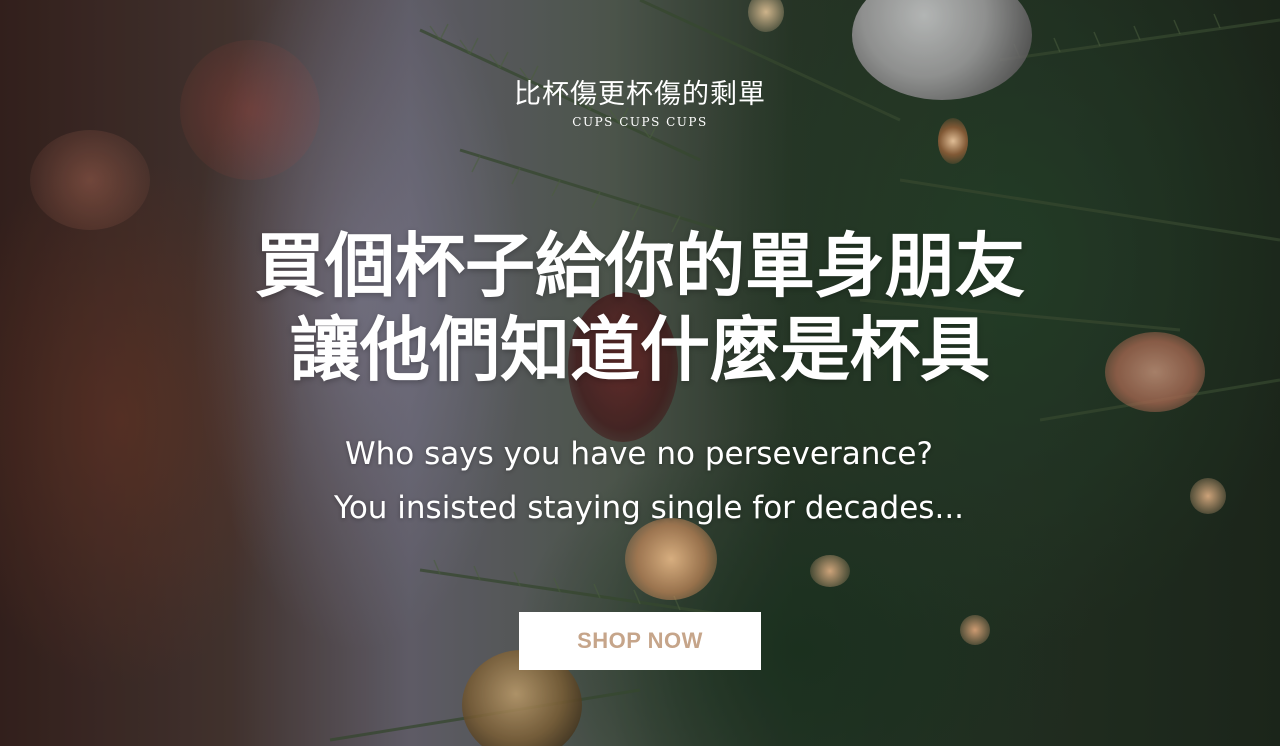 The width and height of the screenshot is (1280, 746). I want to click on shop-now-button: SHOP NOW, so click(640, 641).